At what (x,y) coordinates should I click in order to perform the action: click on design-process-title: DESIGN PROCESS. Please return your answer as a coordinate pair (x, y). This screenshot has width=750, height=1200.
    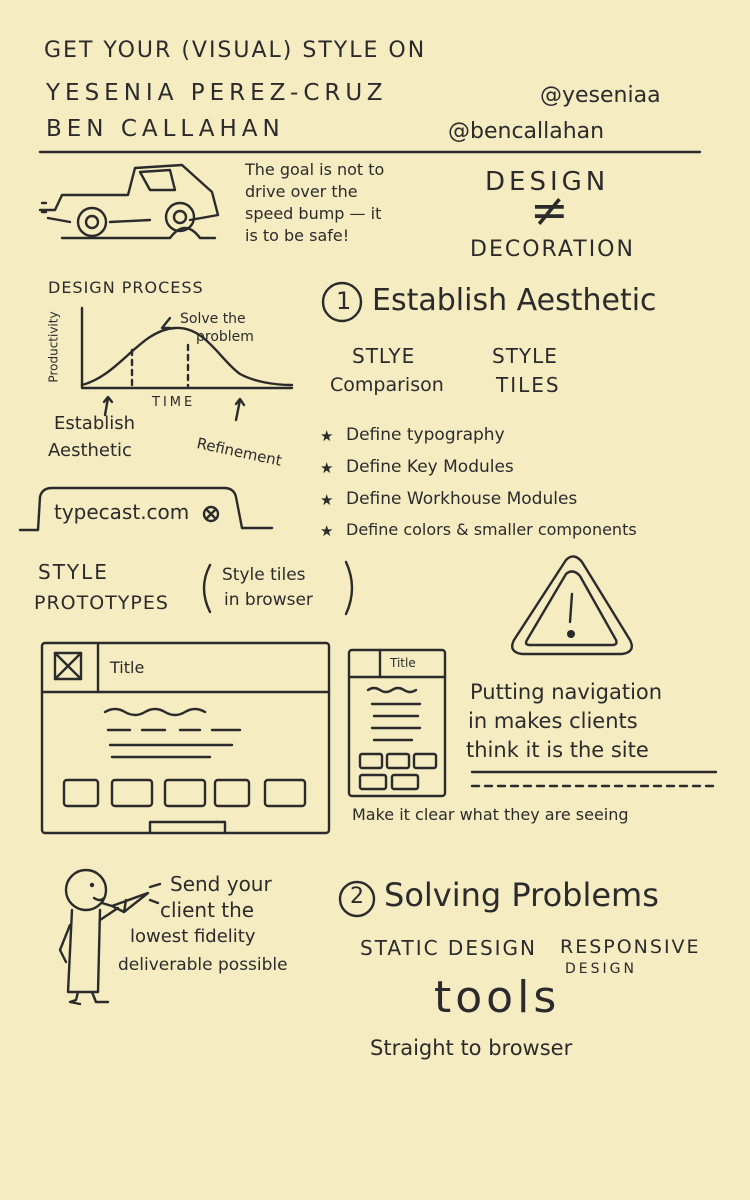
    Looking at the image, I should click on (126, 287).